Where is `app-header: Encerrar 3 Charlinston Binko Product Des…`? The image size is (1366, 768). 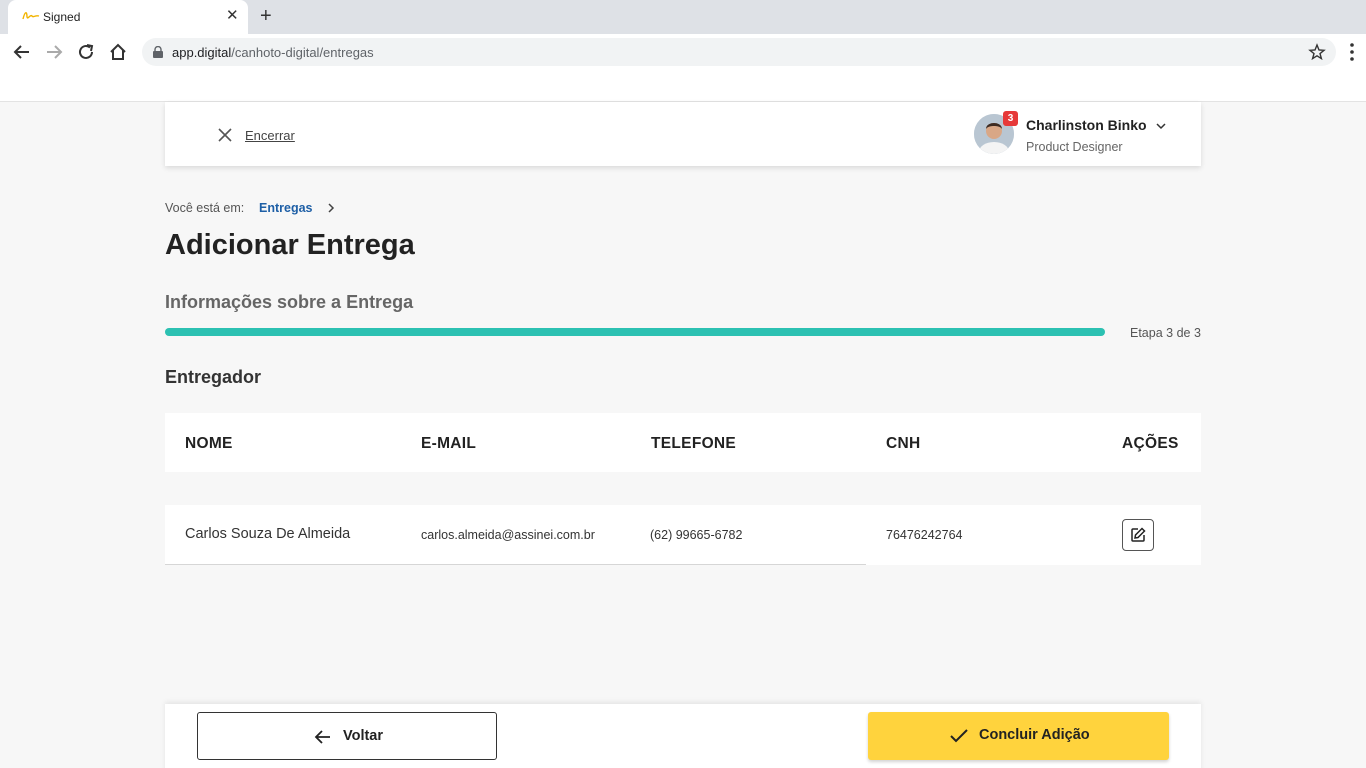
app-header: Encerrar 3 Charlinston Binko Product Des… is located at coordinates (683, 134).